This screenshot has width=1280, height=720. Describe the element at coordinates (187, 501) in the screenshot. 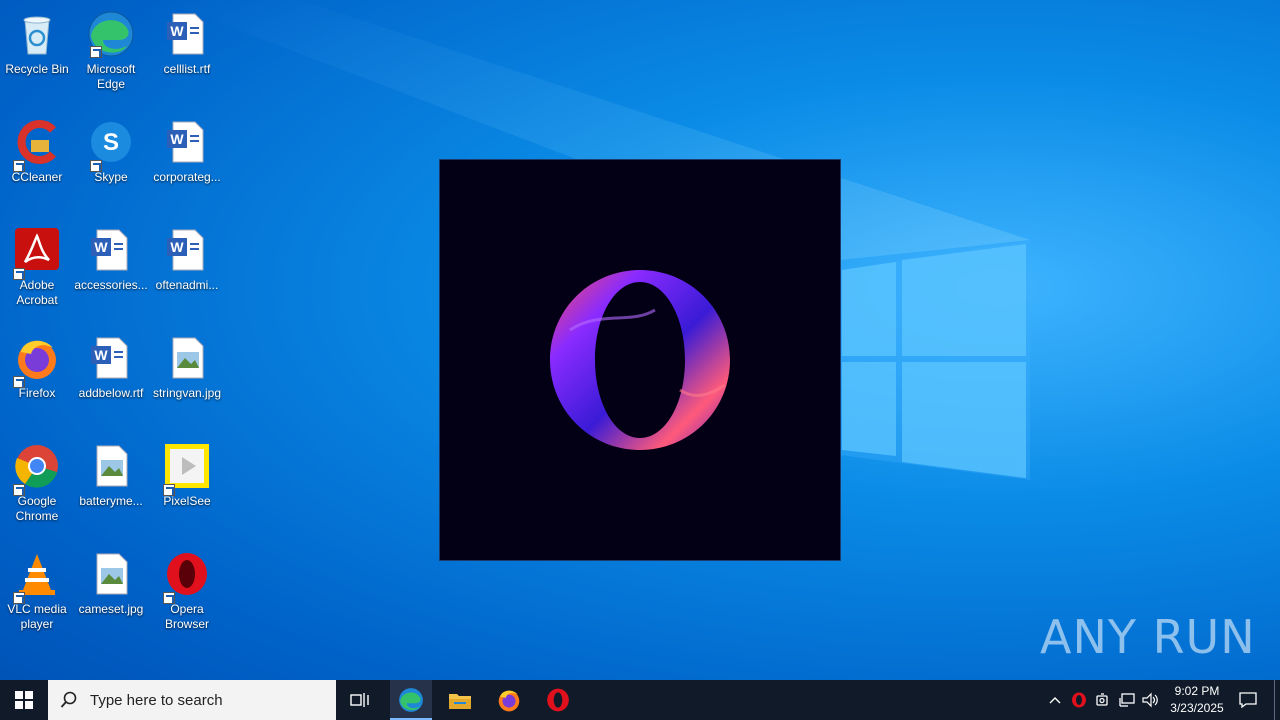

I see `desktop-icon-label: PixelSee` at that location.